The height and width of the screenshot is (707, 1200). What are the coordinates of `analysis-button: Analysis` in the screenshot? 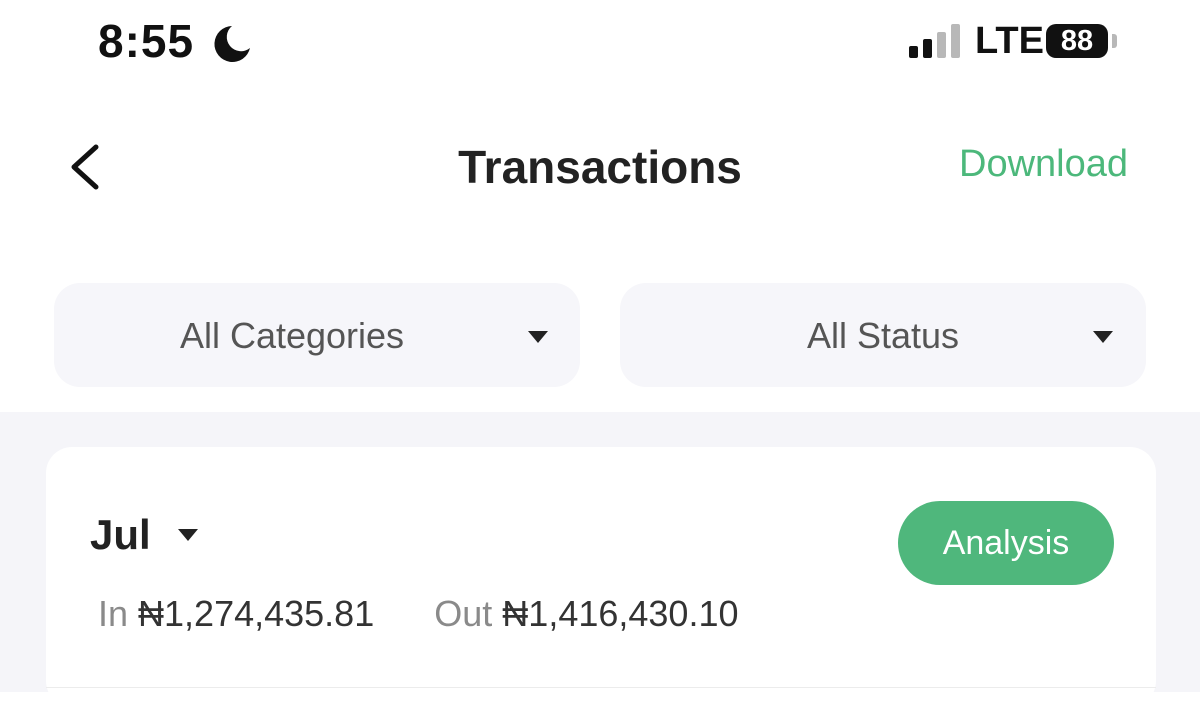 It's located at (1006, 543).